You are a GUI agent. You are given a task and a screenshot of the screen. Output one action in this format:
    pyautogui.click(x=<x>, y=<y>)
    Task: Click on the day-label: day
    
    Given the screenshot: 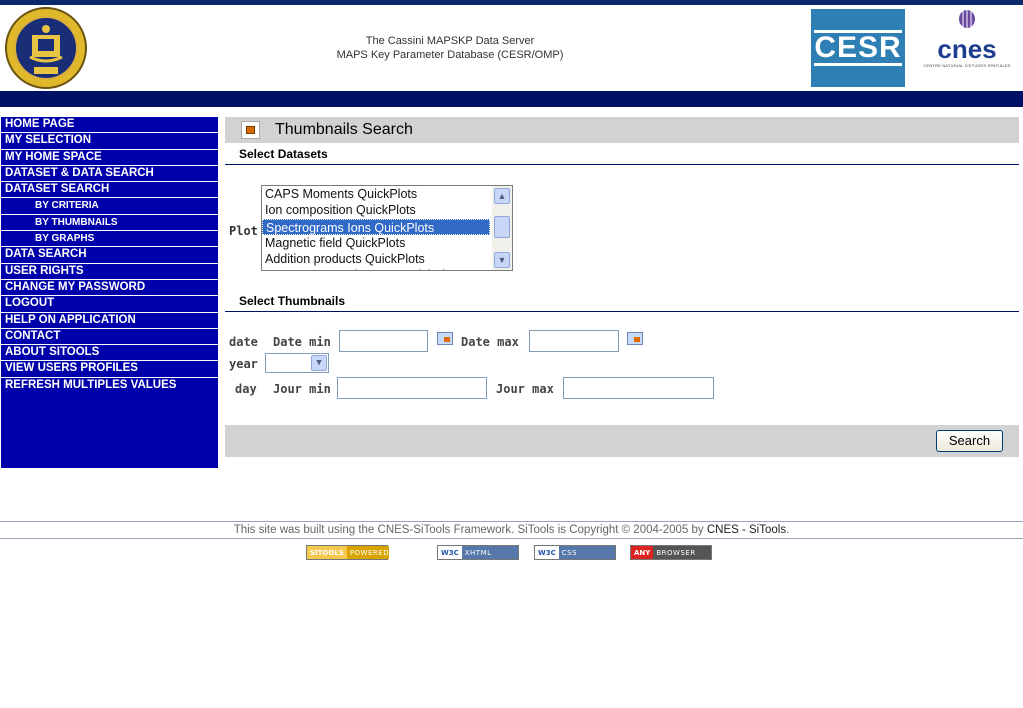 What is the action you would take?
    pyautogui.click(x=246, y=389)
    